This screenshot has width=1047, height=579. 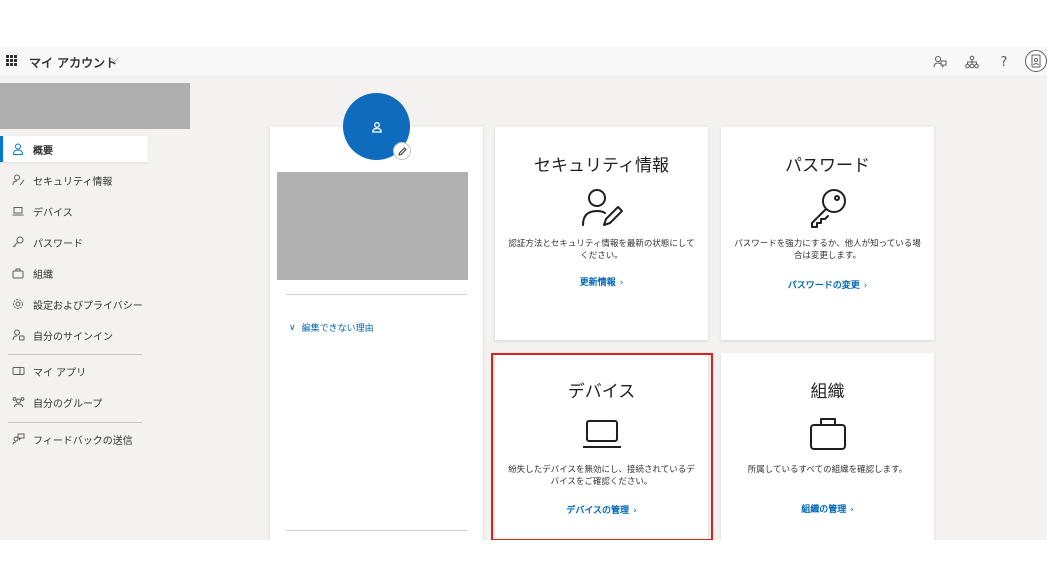 What do you see at coordinates (402, 151) in the screenshot?
I see `edit-avatar-pencil-icon` at bounding box center [402, 151].